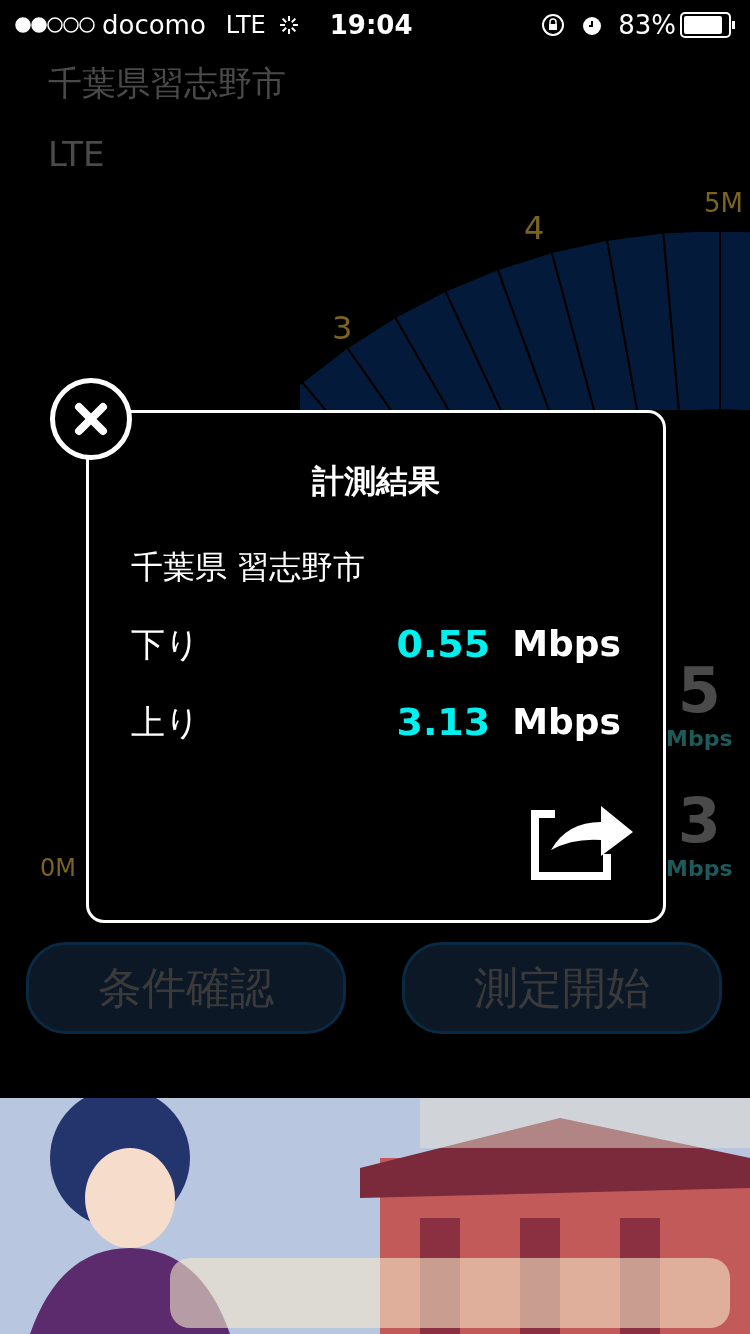 This screenshot has width=750, height=1334. I want to click on clock-time: 19:04, so click(371, 25).